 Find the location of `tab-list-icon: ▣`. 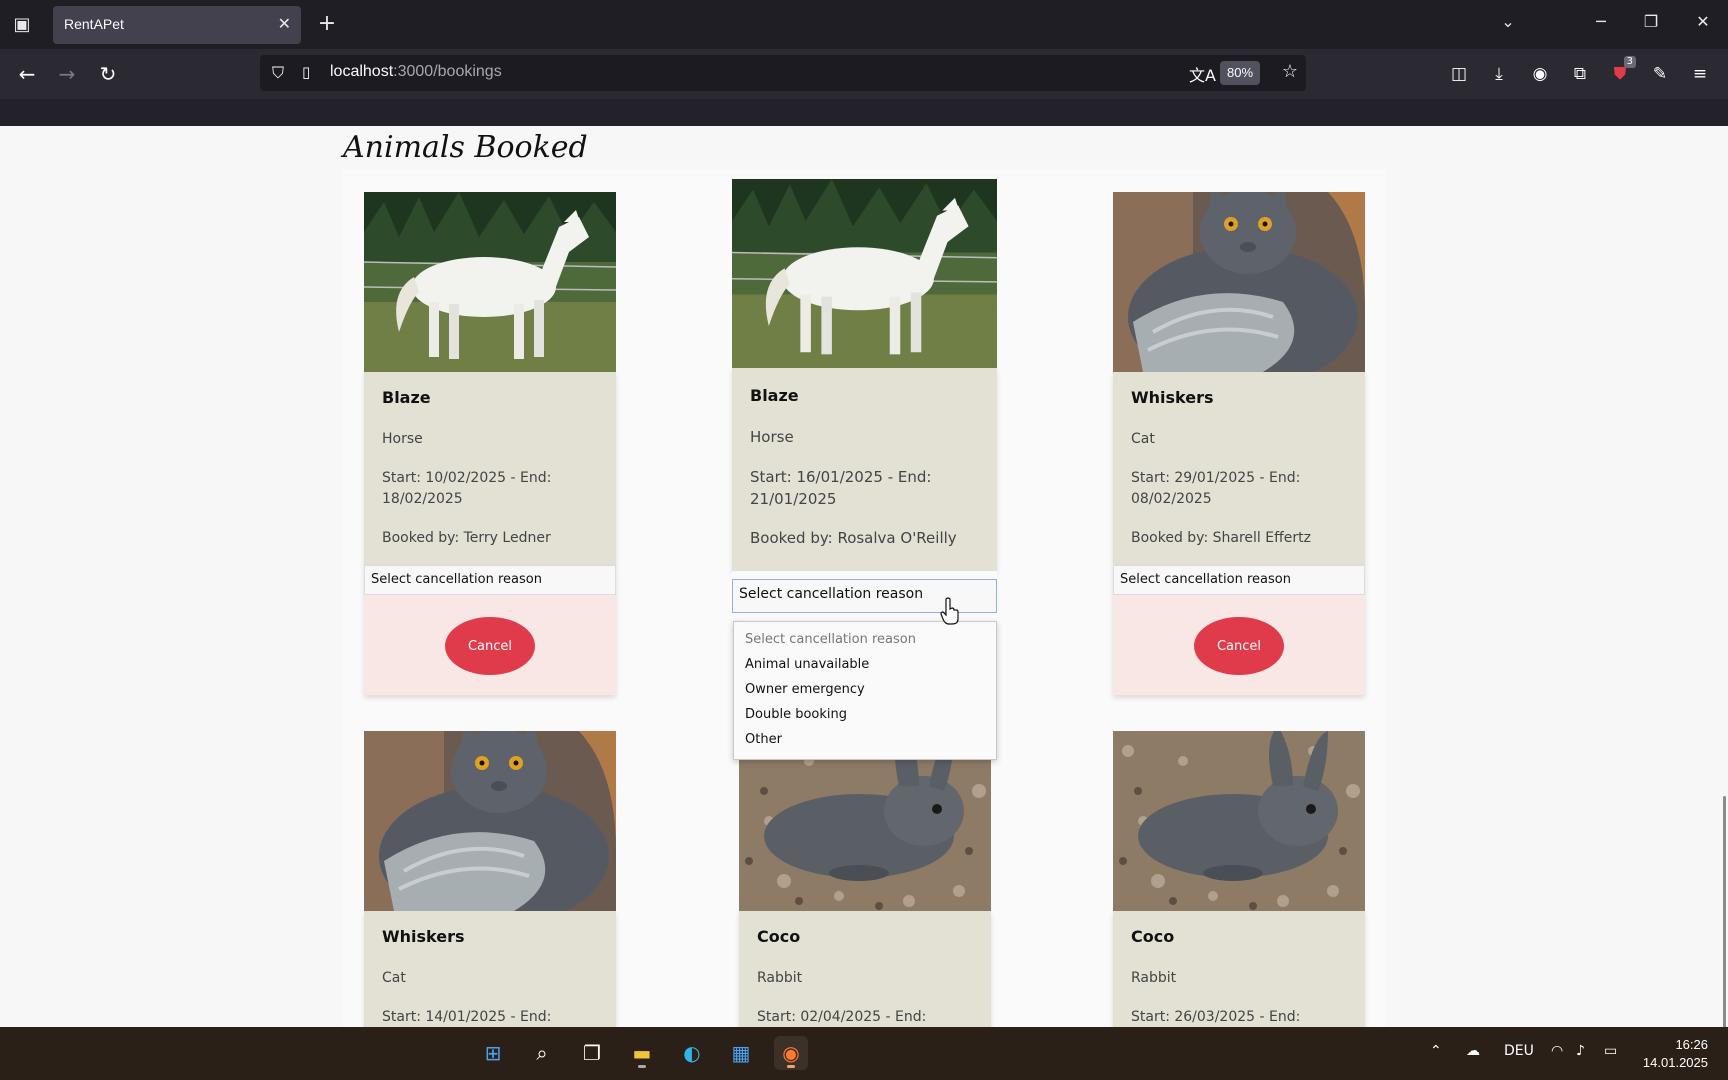

tab-list-icon: ▣ is located at coordinates (22, 25).